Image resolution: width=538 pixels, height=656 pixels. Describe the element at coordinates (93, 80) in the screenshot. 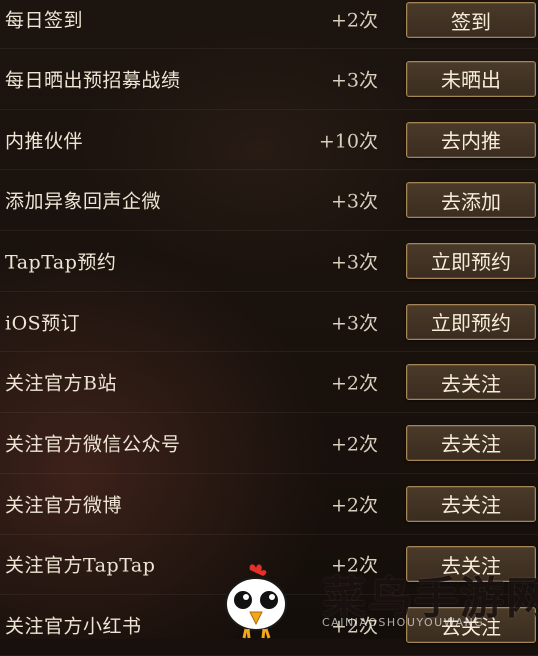

I see `task-name: 每日晒出预招募战绩` at that location.